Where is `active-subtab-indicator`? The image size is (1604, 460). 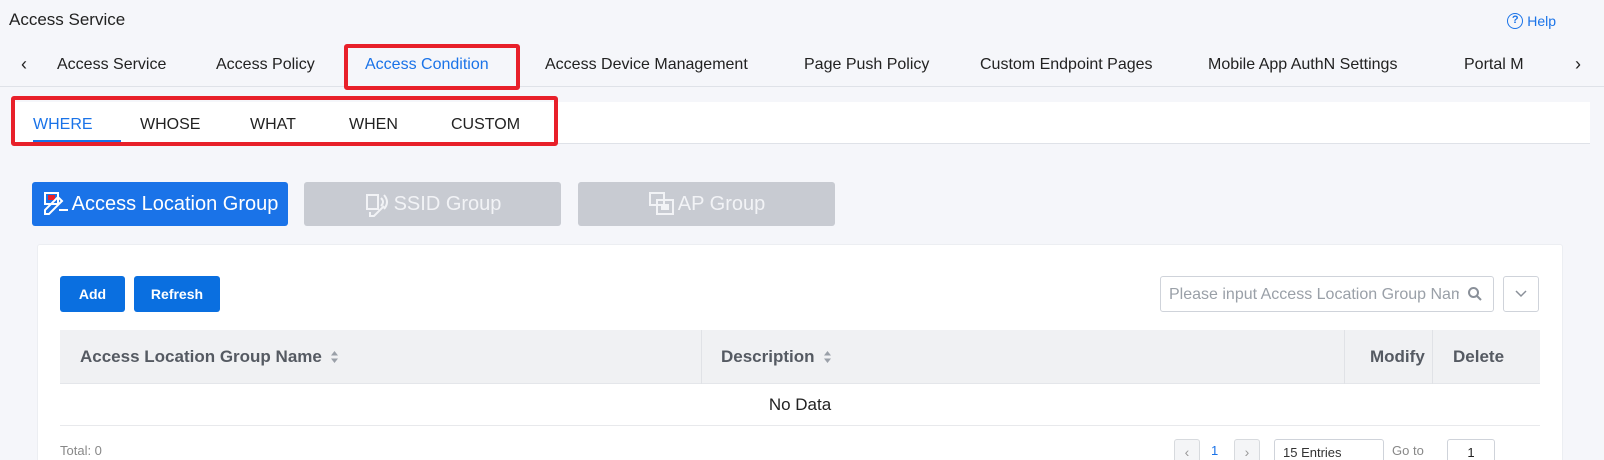 active-subtab-indicator is located at coordinates (77, 141).